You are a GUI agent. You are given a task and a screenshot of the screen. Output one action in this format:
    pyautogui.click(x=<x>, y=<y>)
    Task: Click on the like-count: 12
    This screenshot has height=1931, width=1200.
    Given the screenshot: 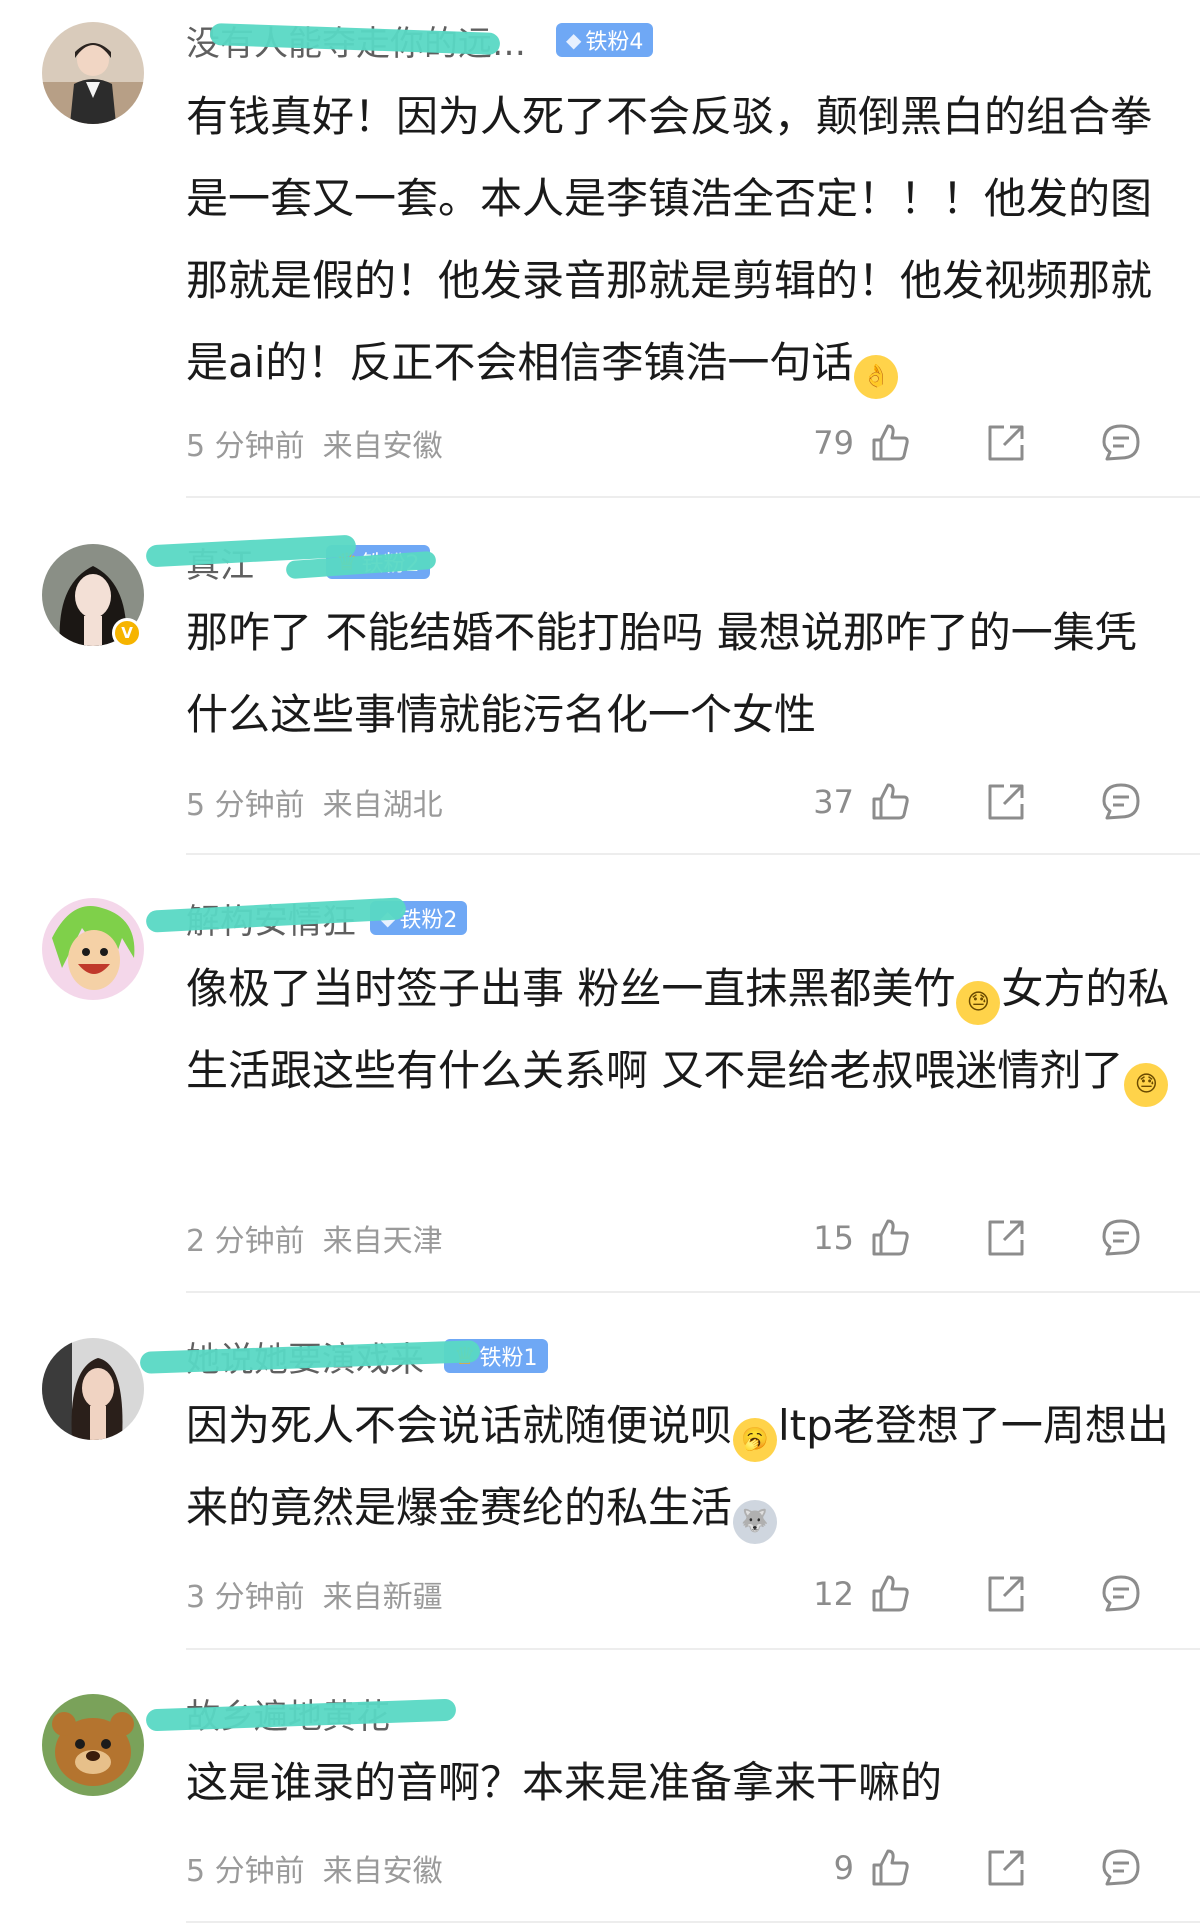 What is the action you would take?
    pyautogui.click(x=833, y=1594)
    